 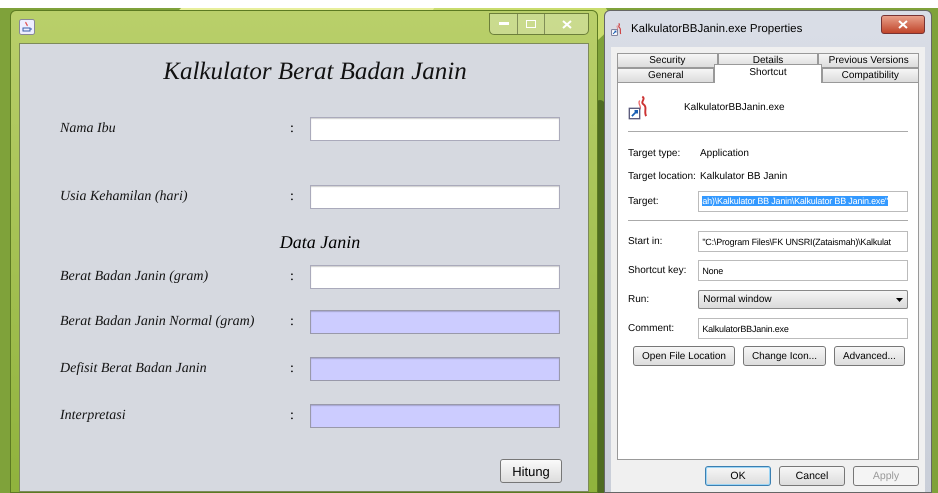 I want to click on action-button: Open File Location, so click(x=684, y=356).